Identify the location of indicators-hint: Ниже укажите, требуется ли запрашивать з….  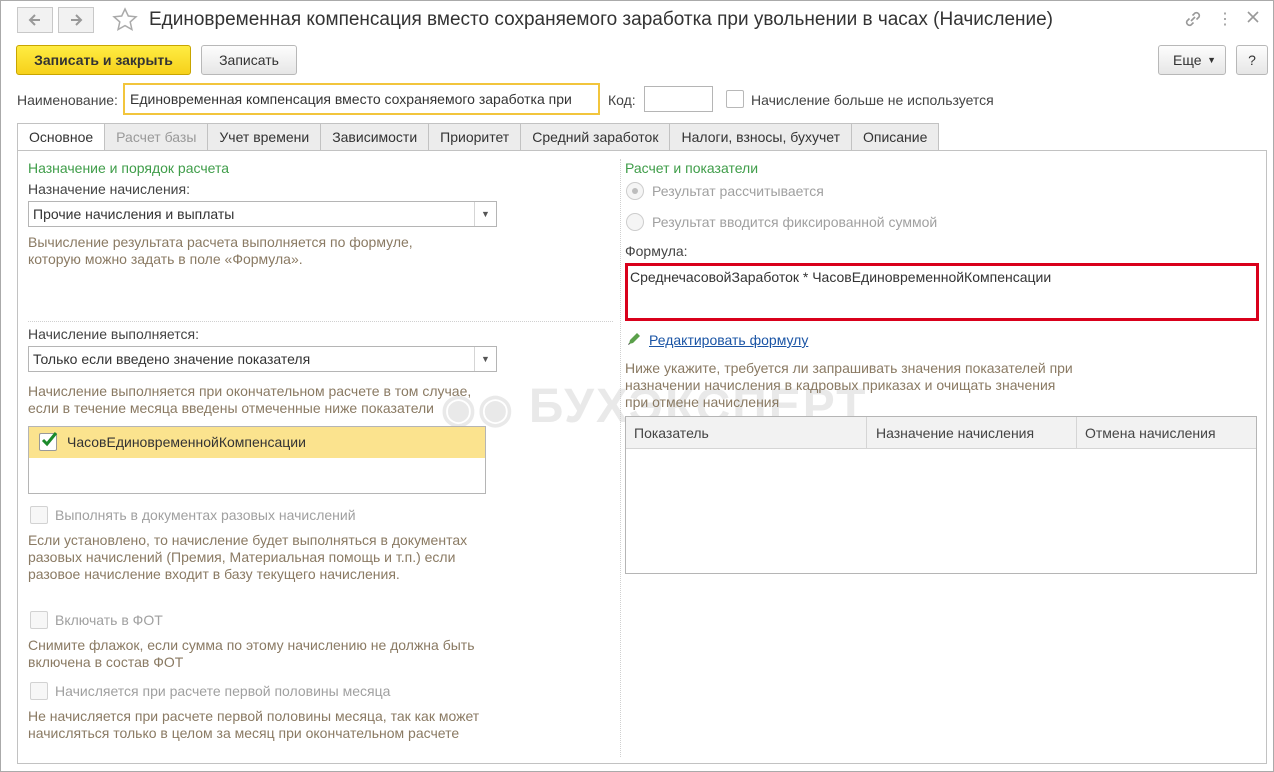
(849, 385).